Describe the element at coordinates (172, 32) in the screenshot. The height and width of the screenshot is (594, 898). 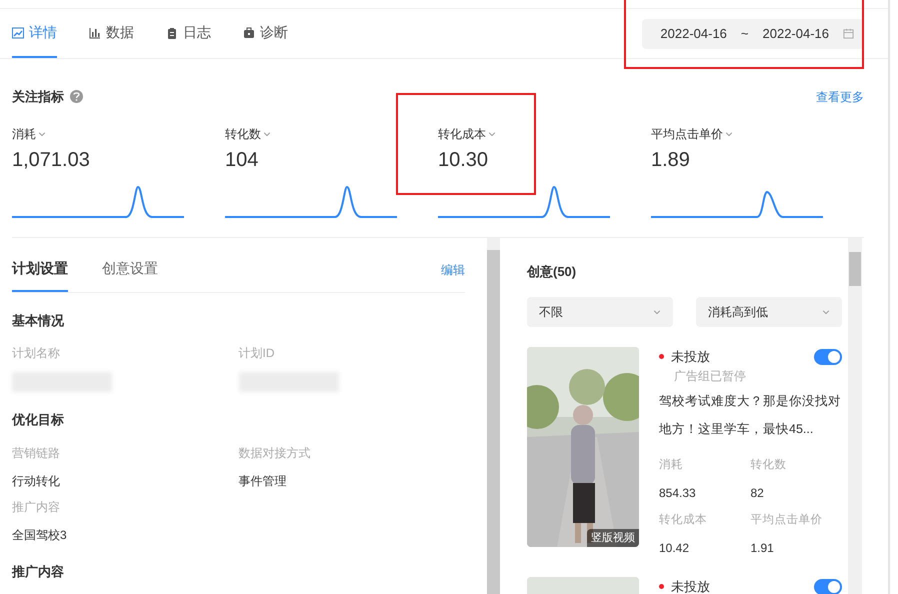
I see `clipboard-icon` at that location.